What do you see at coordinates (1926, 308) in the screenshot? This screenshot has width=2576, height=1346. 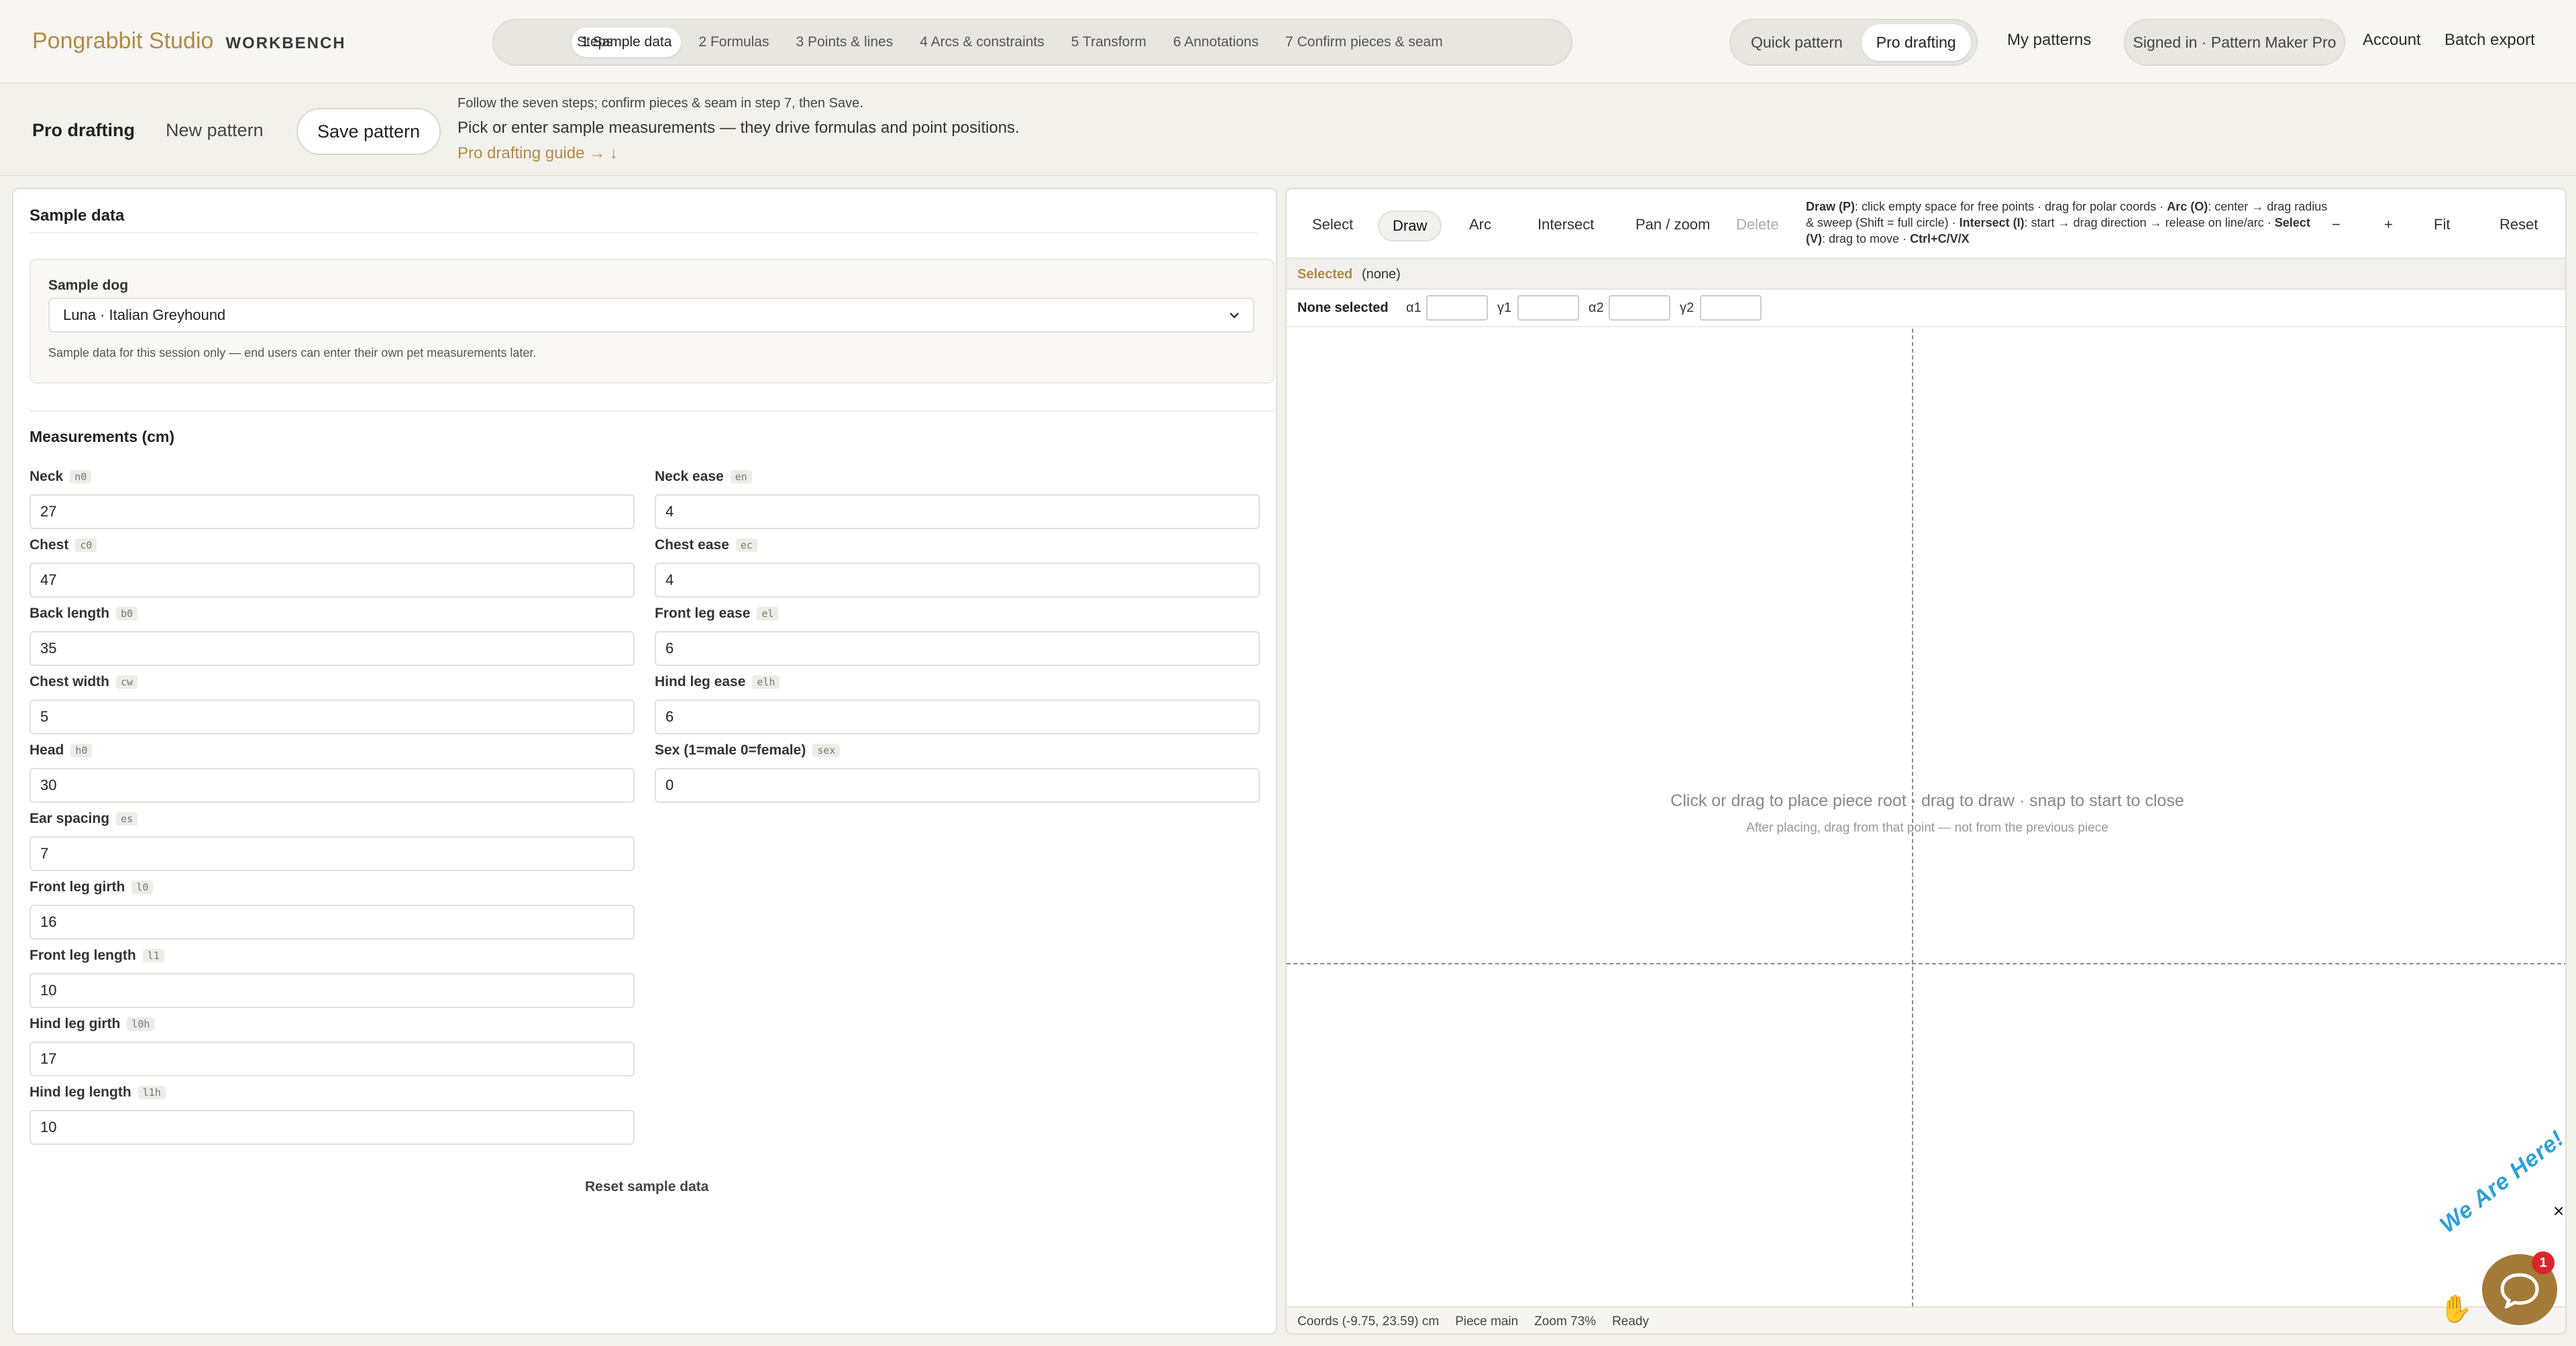 I see `parameter-row: None selected α1 γ1 α2 γ2` at bounding box center [1926, 308].